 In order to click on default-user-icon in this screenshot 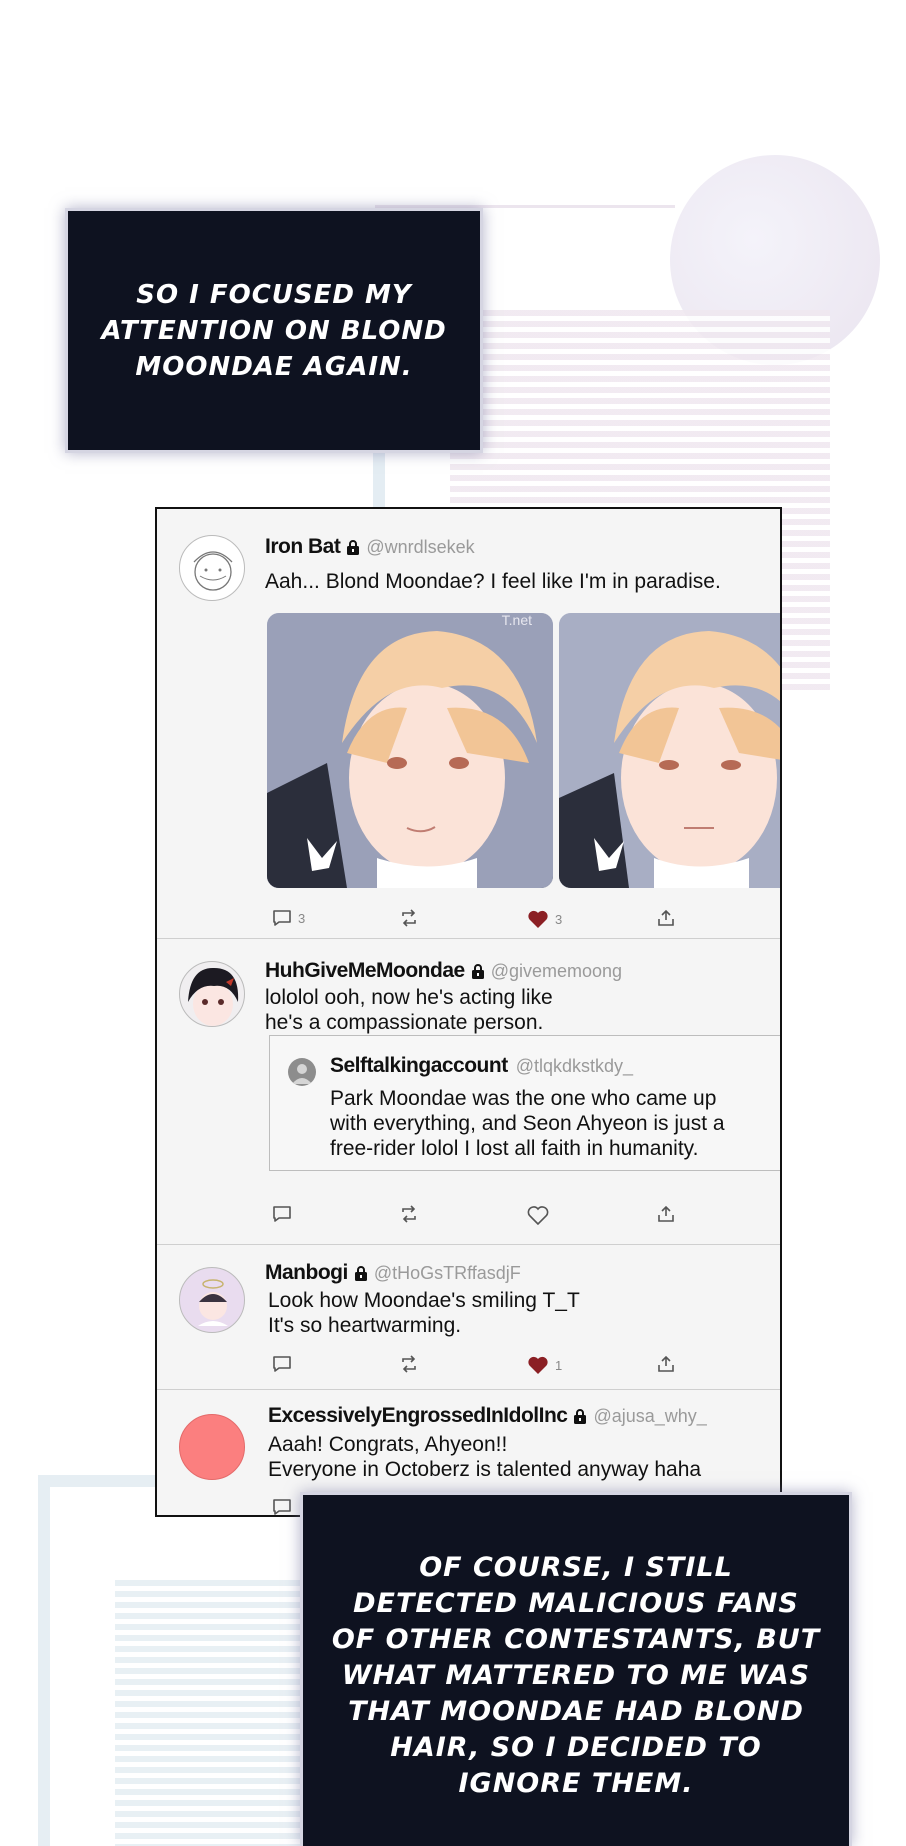, I will do `click(302, 1074)`.